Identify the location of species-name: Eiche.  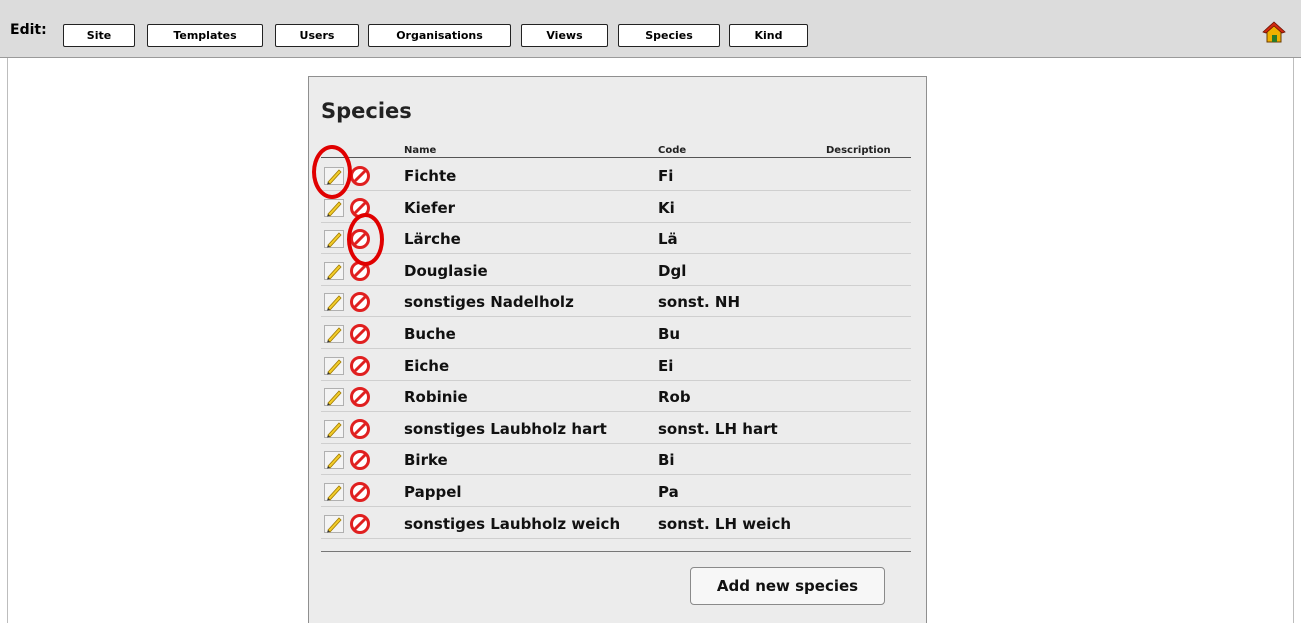
(427, 365).